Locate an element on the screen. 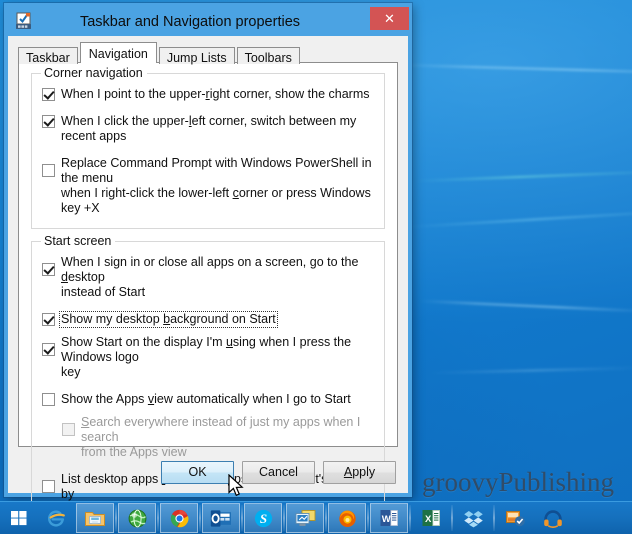 The image size is (632, 534). remote-desktop-button is located at coordinates (305, 518).